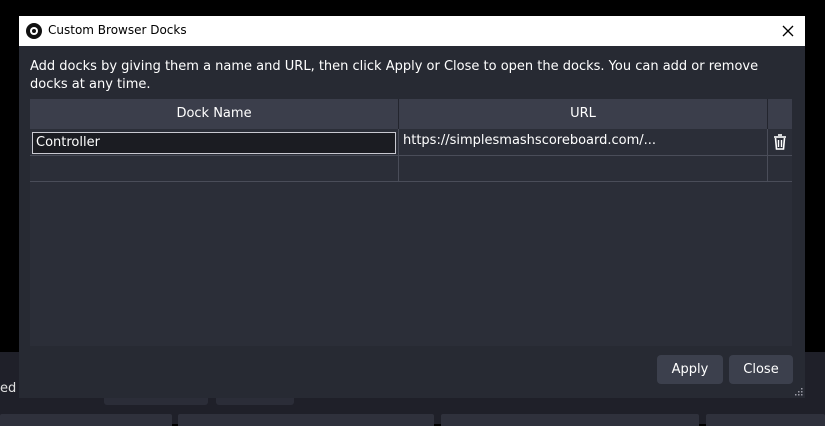 Image resolution: width=825 pixels, height=426 pixels. What do you see at coordinates (780, 114) in the screenshot?
I see `column-header-actions` at bounding box center [780, 114].